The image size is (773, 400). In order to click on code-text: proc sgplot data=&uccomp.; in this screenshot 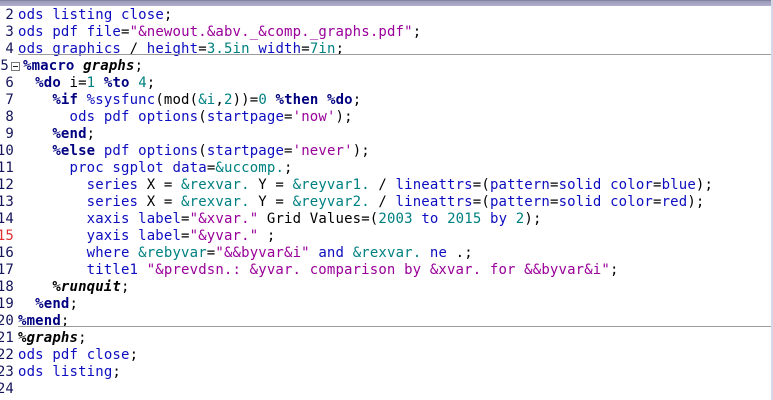, I will do `click(181, 168)`.